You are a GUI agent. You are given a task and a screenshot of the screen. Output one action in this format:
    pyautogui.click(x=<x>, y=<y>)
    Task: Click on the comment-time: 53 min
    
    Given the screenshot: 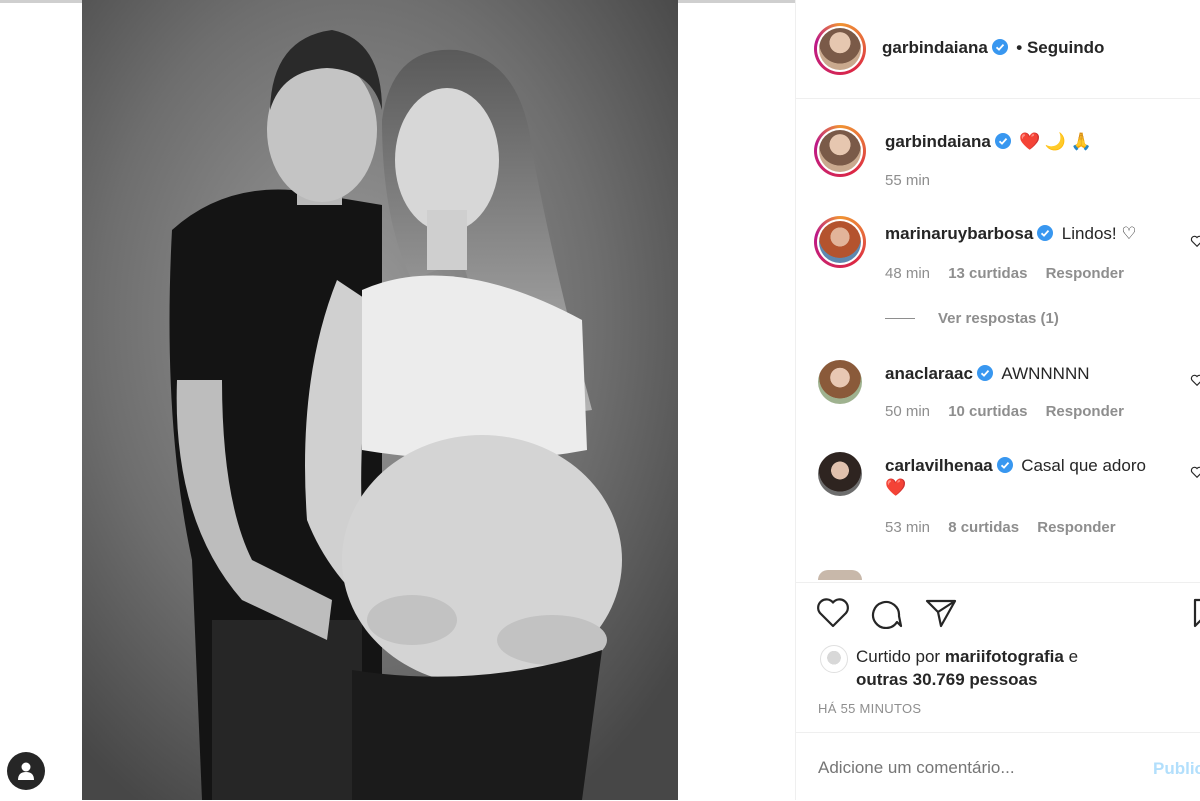 What is the action you would take?
    pyautogui.click(x=907, y=527)
    